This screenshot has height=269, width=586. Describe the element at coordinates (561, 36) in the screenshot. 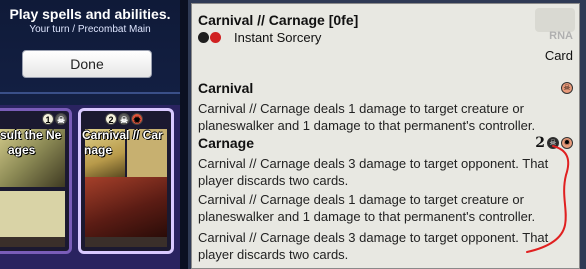

I see `set-code: RNA` at that location.